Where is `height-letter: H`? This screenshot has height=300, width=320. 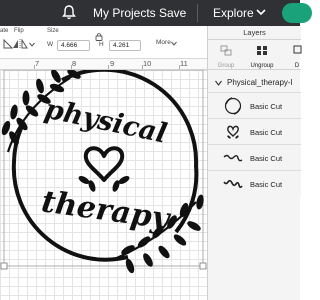
height-letter: H is located at coordinates (101, 44).